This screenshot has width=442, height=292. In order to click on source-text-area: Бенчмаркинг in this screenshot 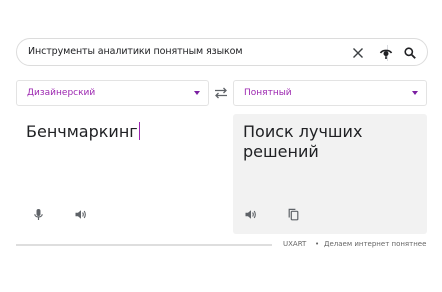, I will do `click(83, 131)`.